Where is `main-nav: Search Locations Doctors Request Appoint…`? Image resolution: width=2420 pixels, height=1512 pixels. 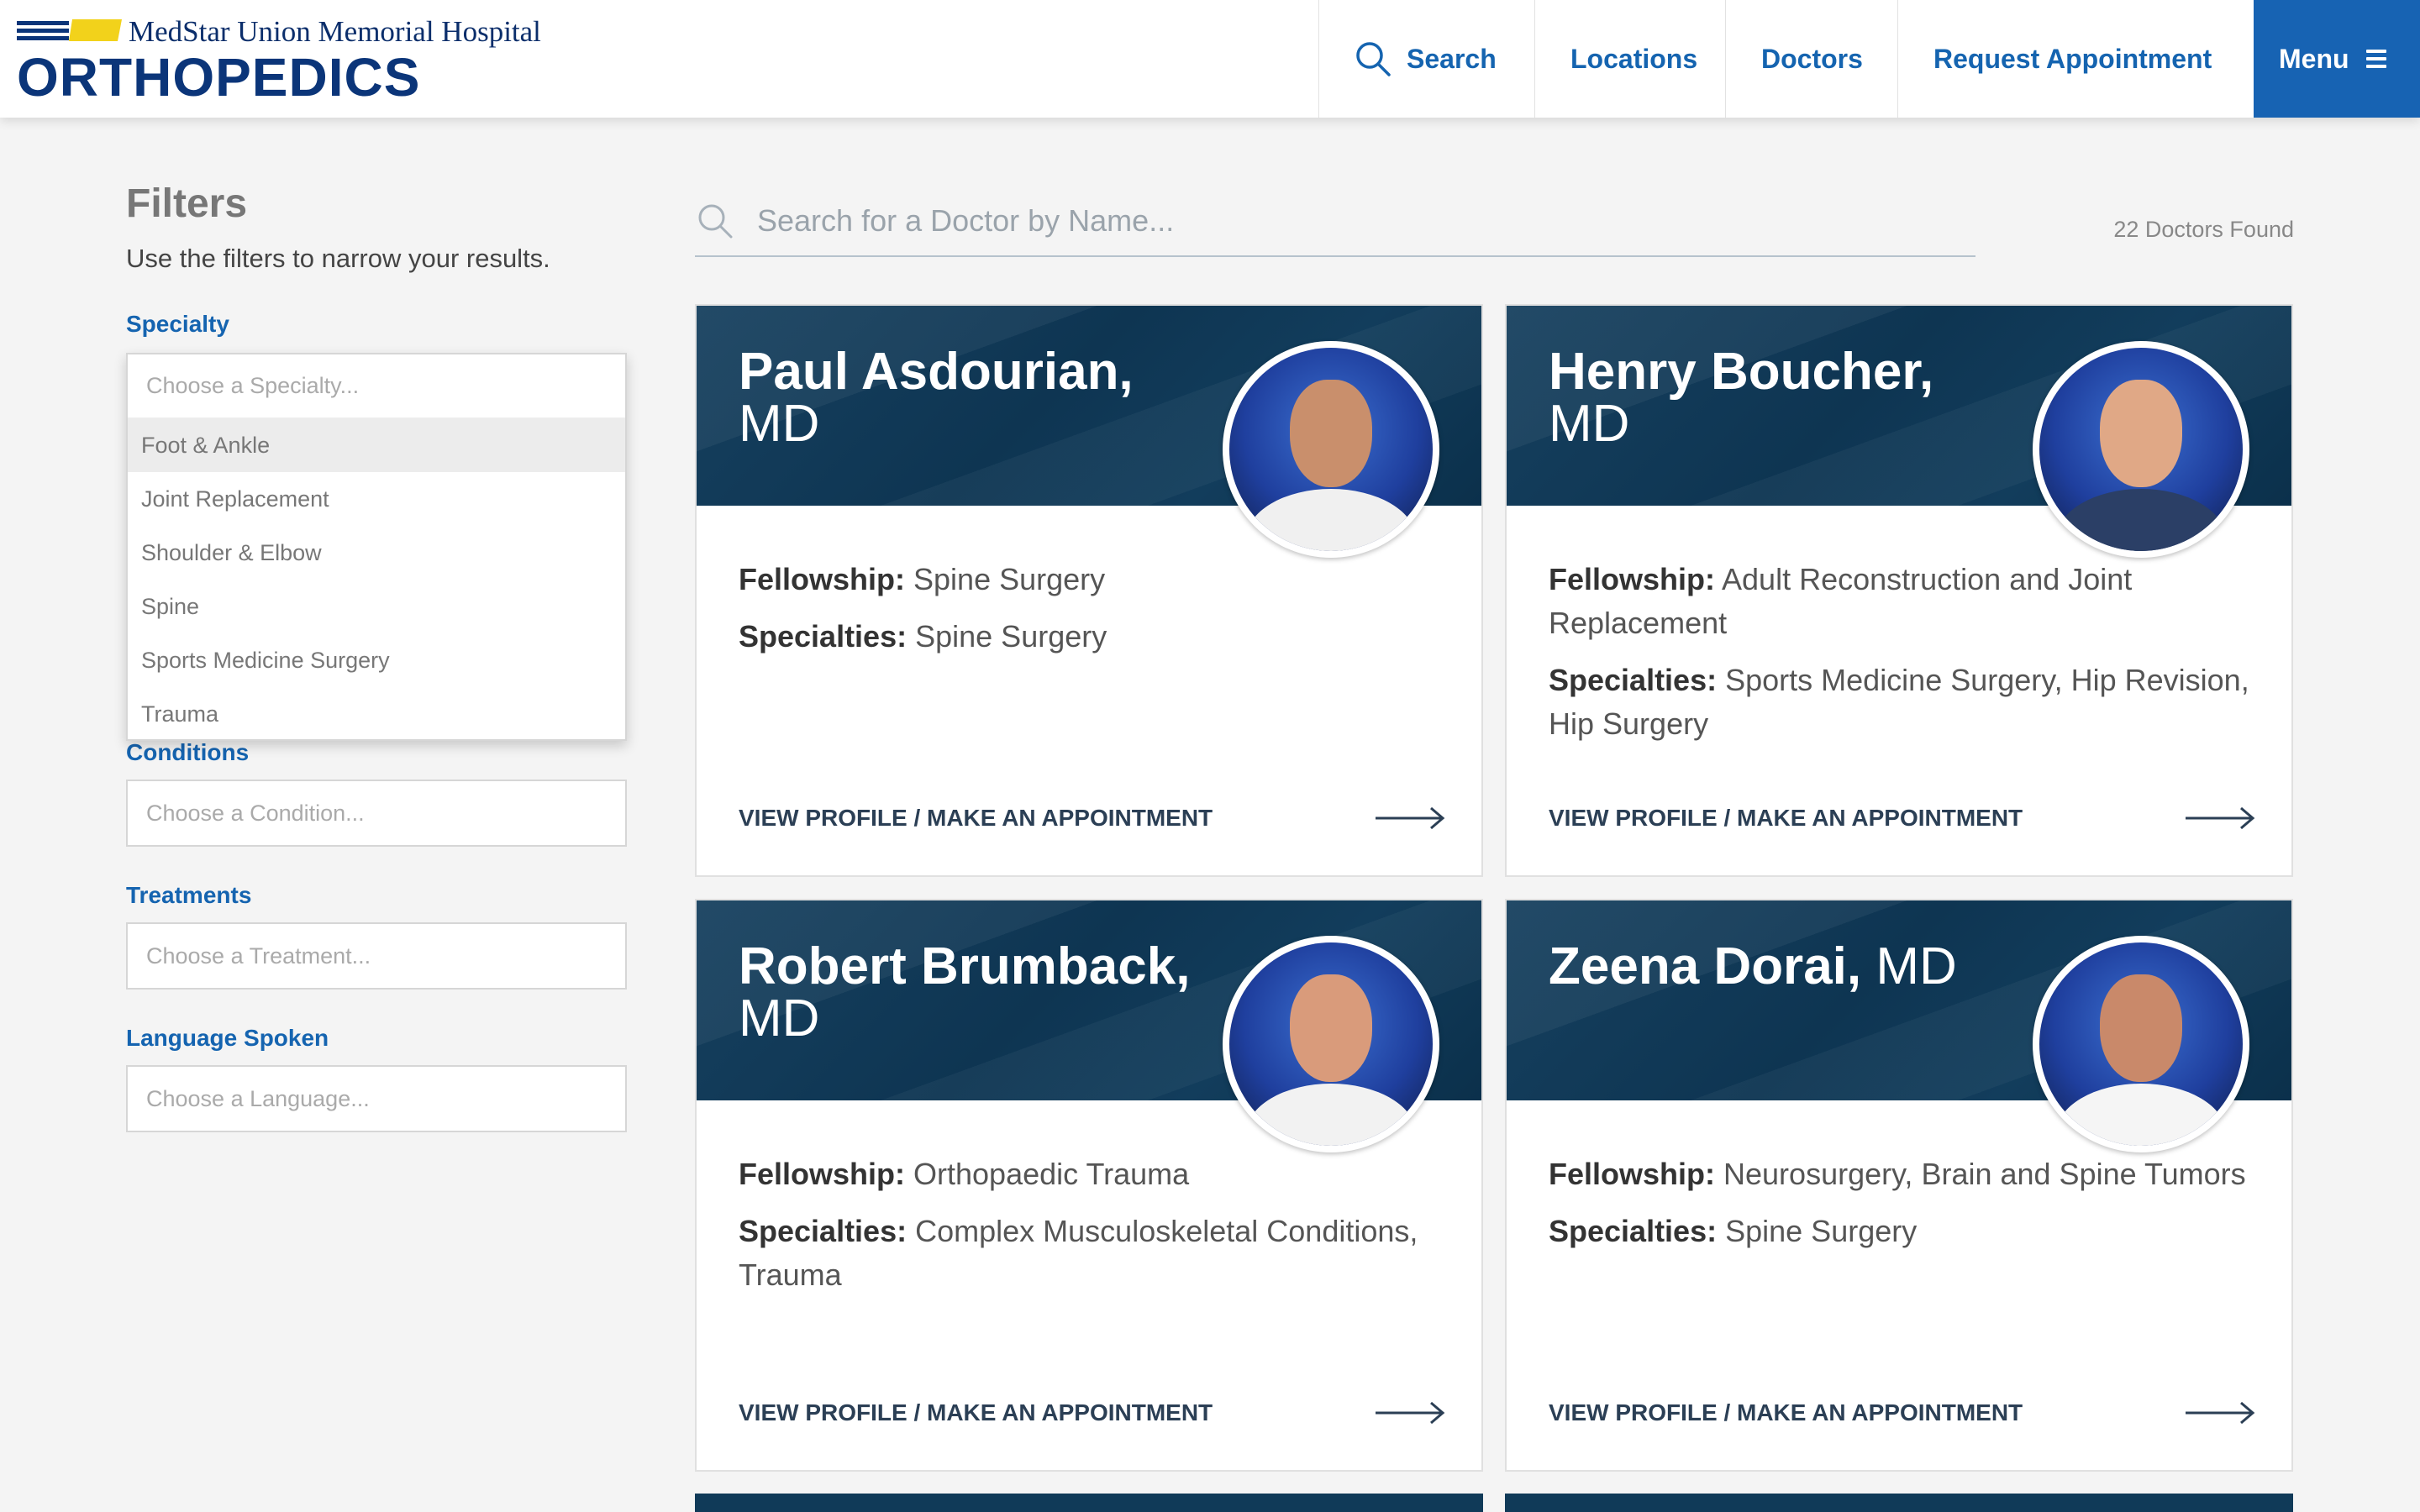 main-nav: Search Locations Doctors Request Appoint… is located at coordinates (1869, 59).